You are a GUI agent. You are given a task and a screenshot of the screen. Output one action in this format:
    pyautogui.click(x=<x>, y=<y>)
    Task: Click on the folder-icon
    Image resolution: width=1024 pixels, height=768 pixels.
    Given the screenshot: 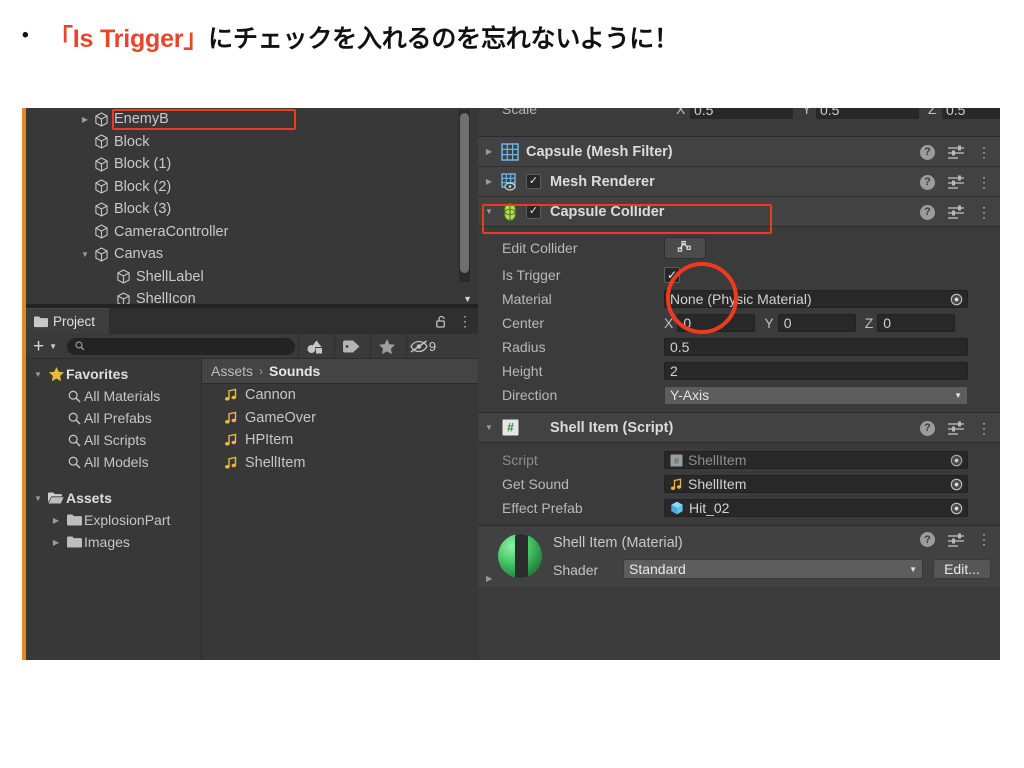 What is the action you would take?
    pyautogui.click(x=74, y=542)
    